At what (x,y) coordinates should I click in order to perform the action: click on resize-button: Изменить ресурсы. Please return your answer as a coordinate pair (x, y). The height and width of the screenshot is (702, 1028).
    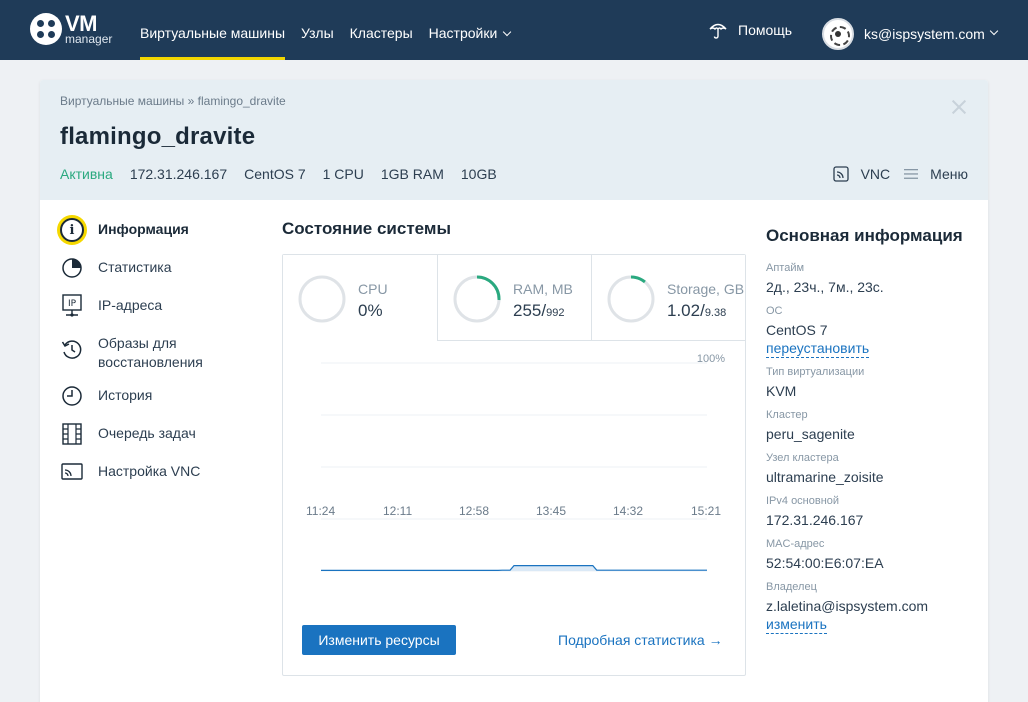
    Looking at the image, I should click on (379, 640).